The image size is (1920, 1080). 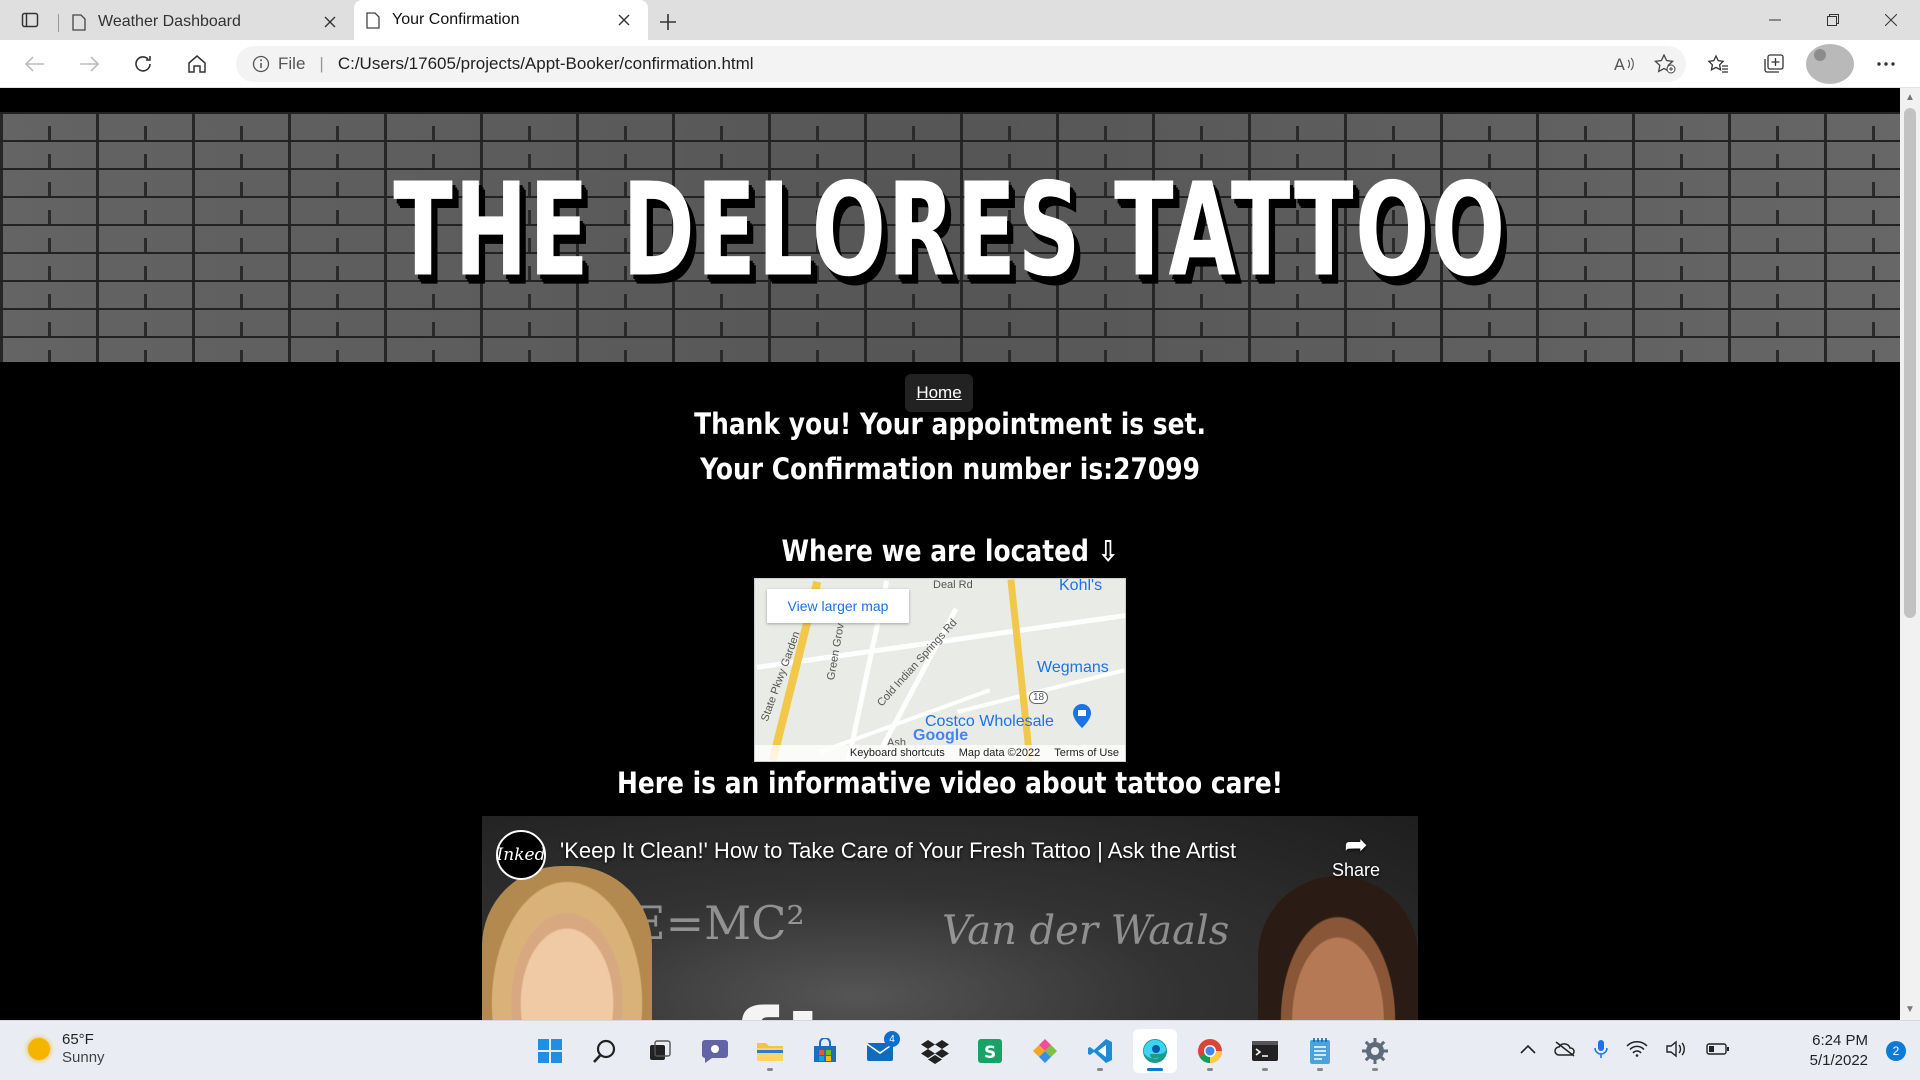 I want to click on avatar, so click(x=1830, y=64).